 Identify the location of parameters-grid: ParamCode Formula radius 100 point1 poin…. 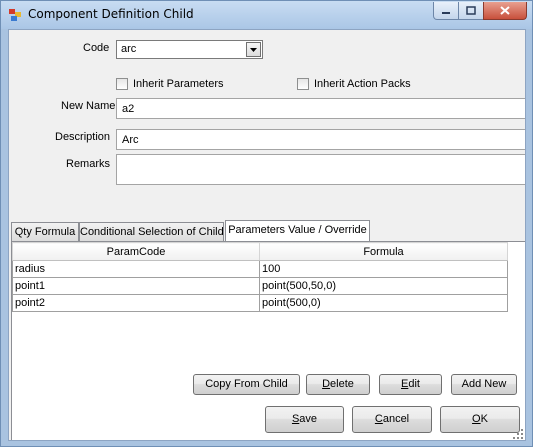
(260, 277).